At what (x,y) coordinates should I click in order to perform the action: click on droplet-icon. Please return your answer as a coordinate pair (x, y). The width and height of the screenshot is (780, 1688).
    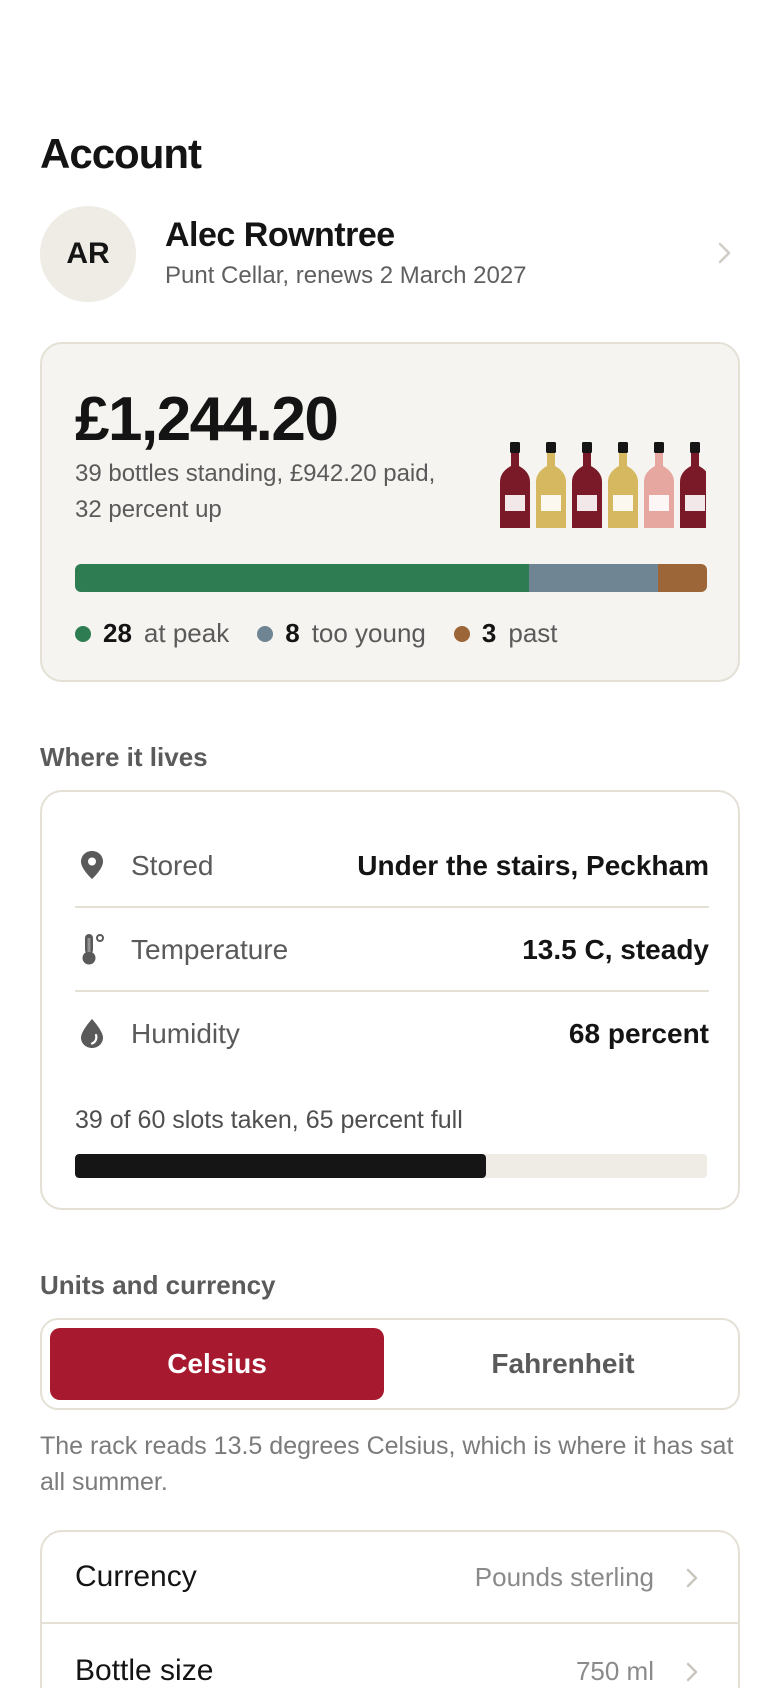
    Looking at the image, I should click on (92, 1033).